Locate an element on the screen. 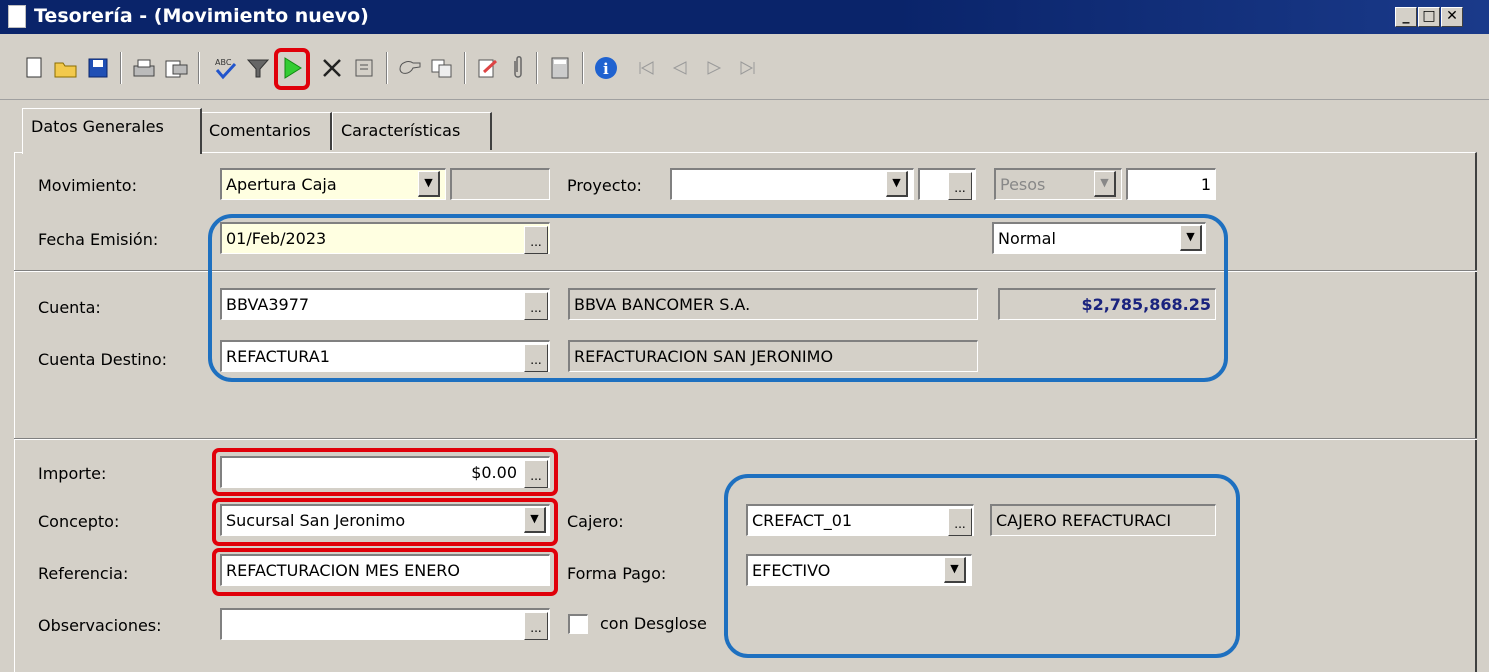 This screenshot has width=1489, height=672. movimiento-id-field is located at coordinates (500, 184).